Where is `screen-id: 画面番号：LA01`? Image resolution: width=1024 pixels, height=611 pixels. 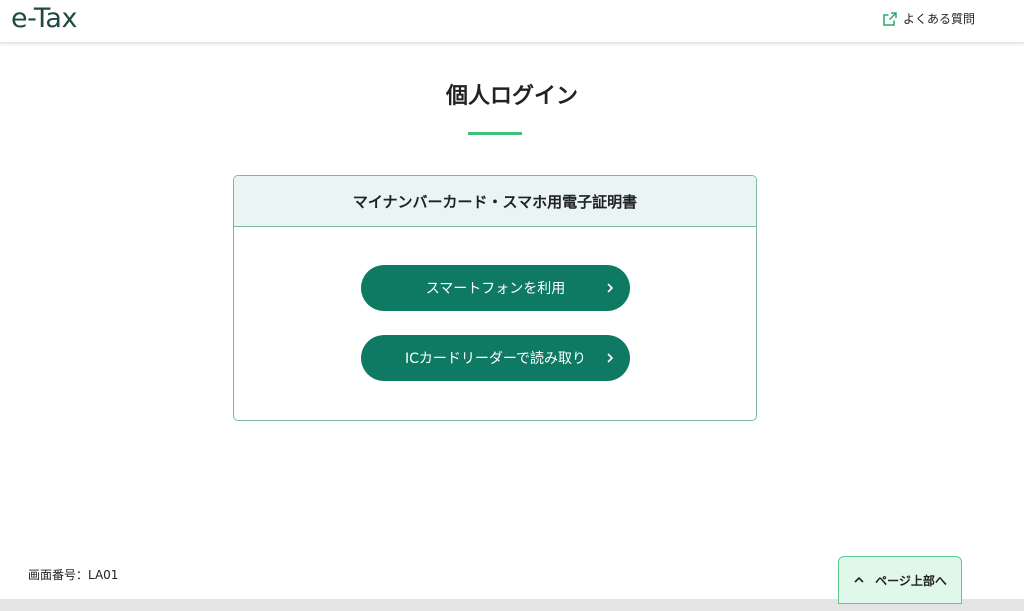 screen-id: 画面番号：LA01 is located at coordinates (73, 575).